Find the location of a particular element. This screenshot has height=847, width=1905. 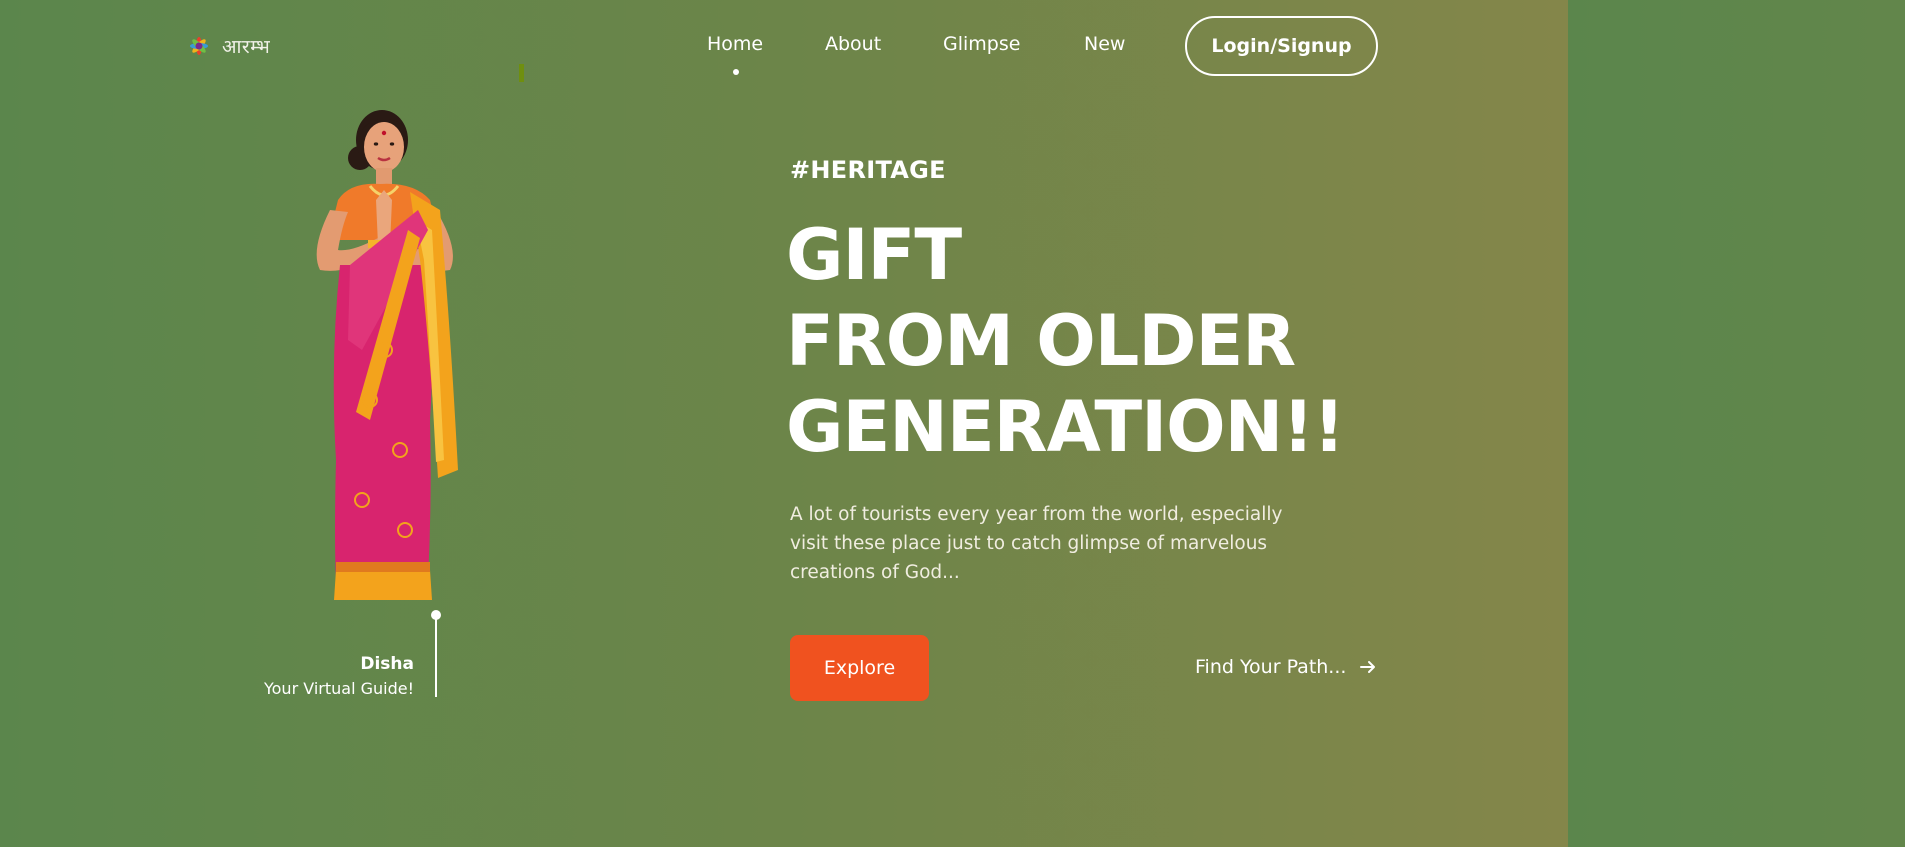

hero-title-line: GIFT is located at coordinates (874, 255).